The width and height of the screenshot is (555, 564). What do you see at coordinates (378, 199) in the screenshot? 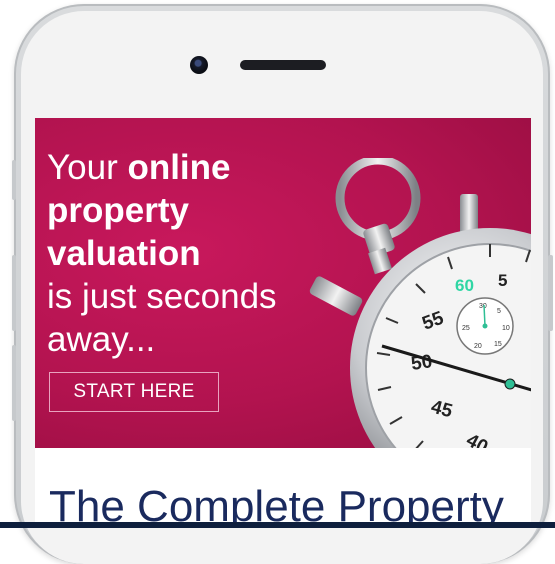
I see `stopwatch-ring` at bounding box center [378, 199].